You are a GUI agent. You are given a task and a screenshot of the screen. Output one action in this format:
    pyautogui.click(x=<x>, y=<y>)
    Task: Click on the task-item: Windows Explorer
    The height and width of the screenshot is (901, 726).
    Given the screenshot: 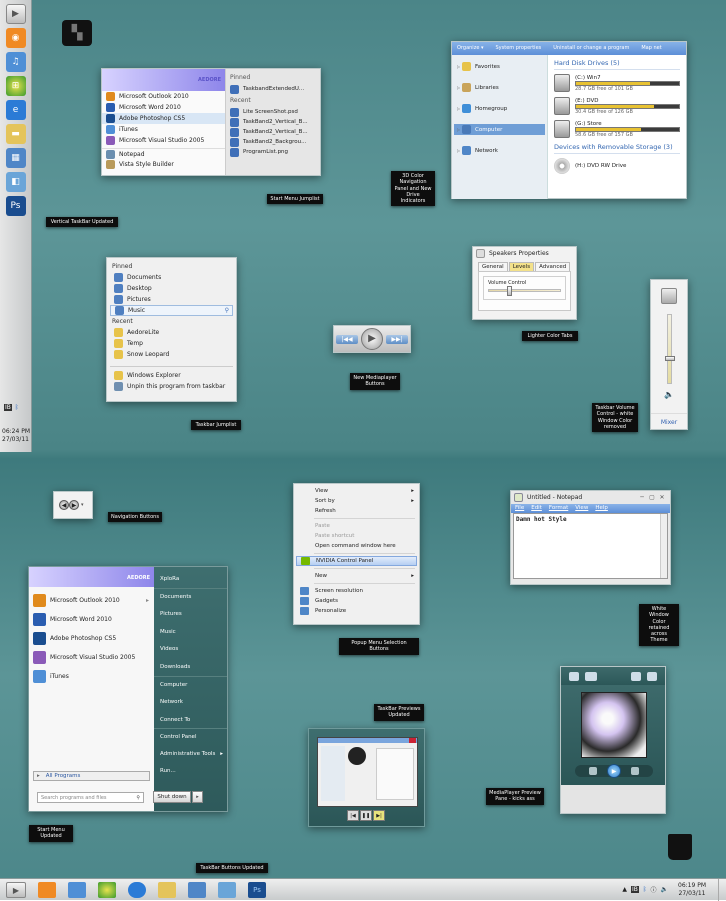 What is the action you would take?
    pyautogui.click(x=171, y=375)
    